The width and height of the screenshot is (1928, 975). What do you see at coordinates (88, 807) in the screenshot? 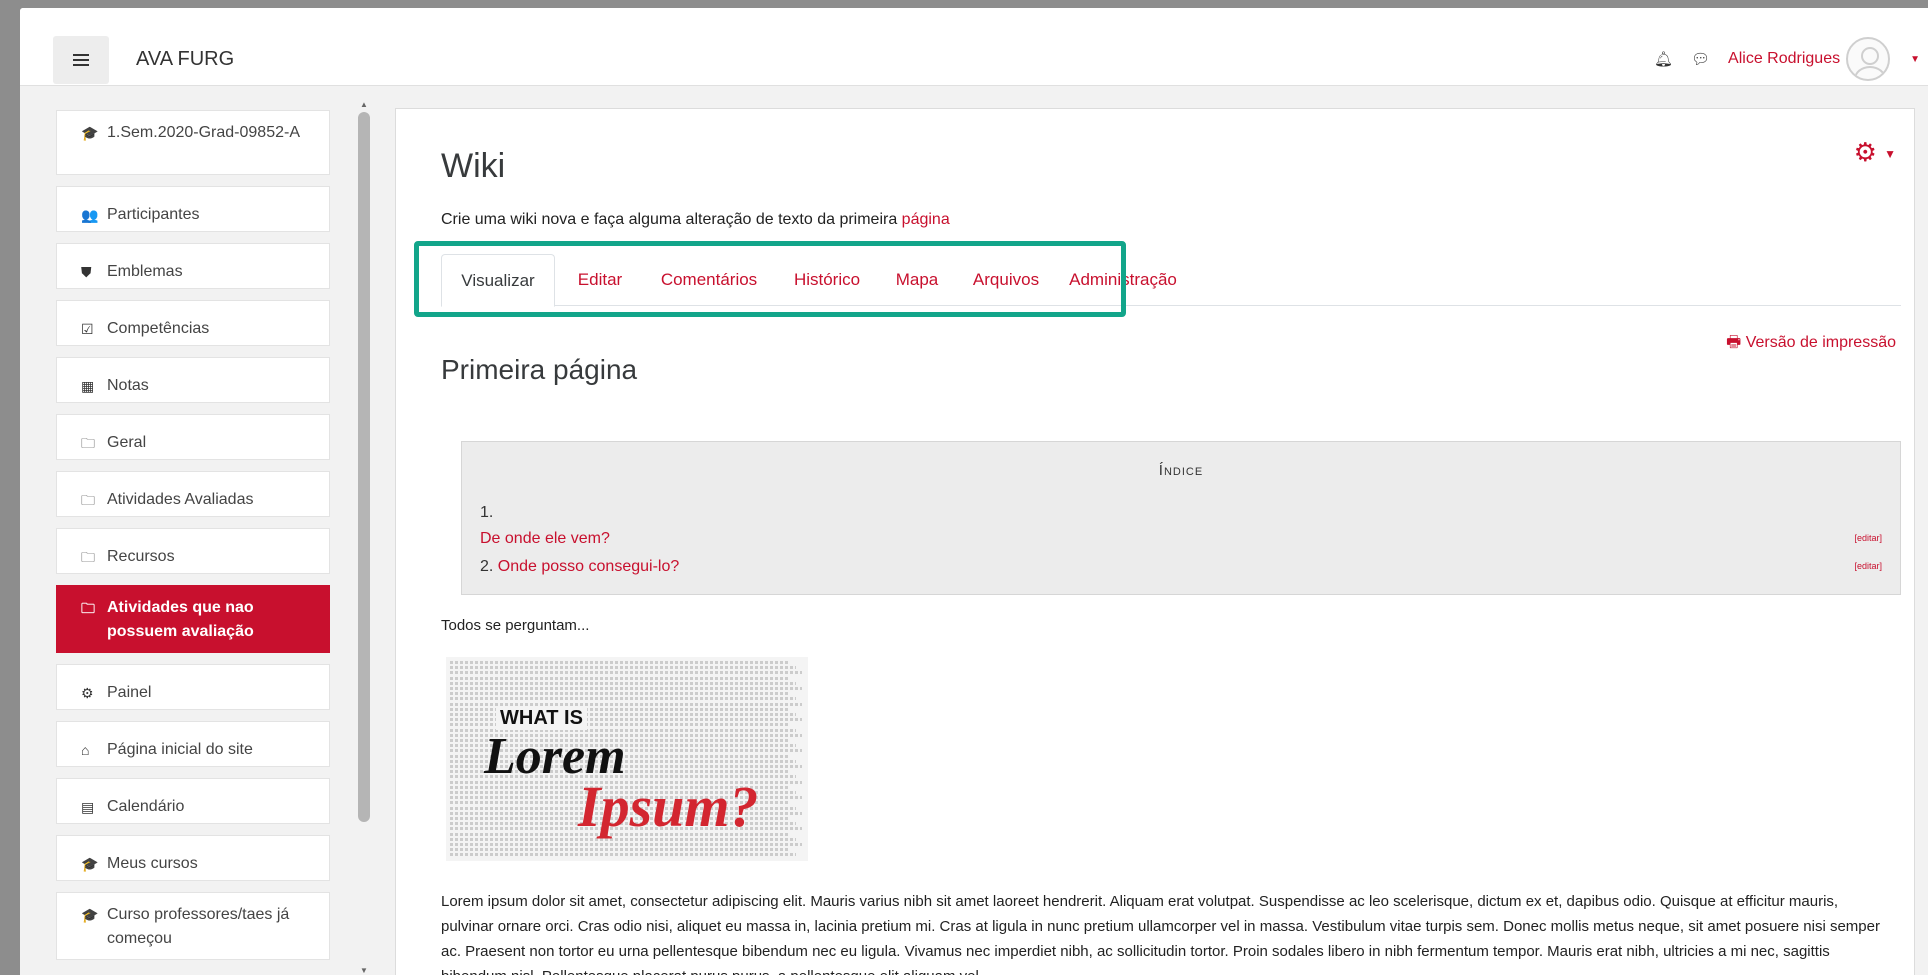
I see `calendar-icon: ▤` at bounding box center [88, 807].